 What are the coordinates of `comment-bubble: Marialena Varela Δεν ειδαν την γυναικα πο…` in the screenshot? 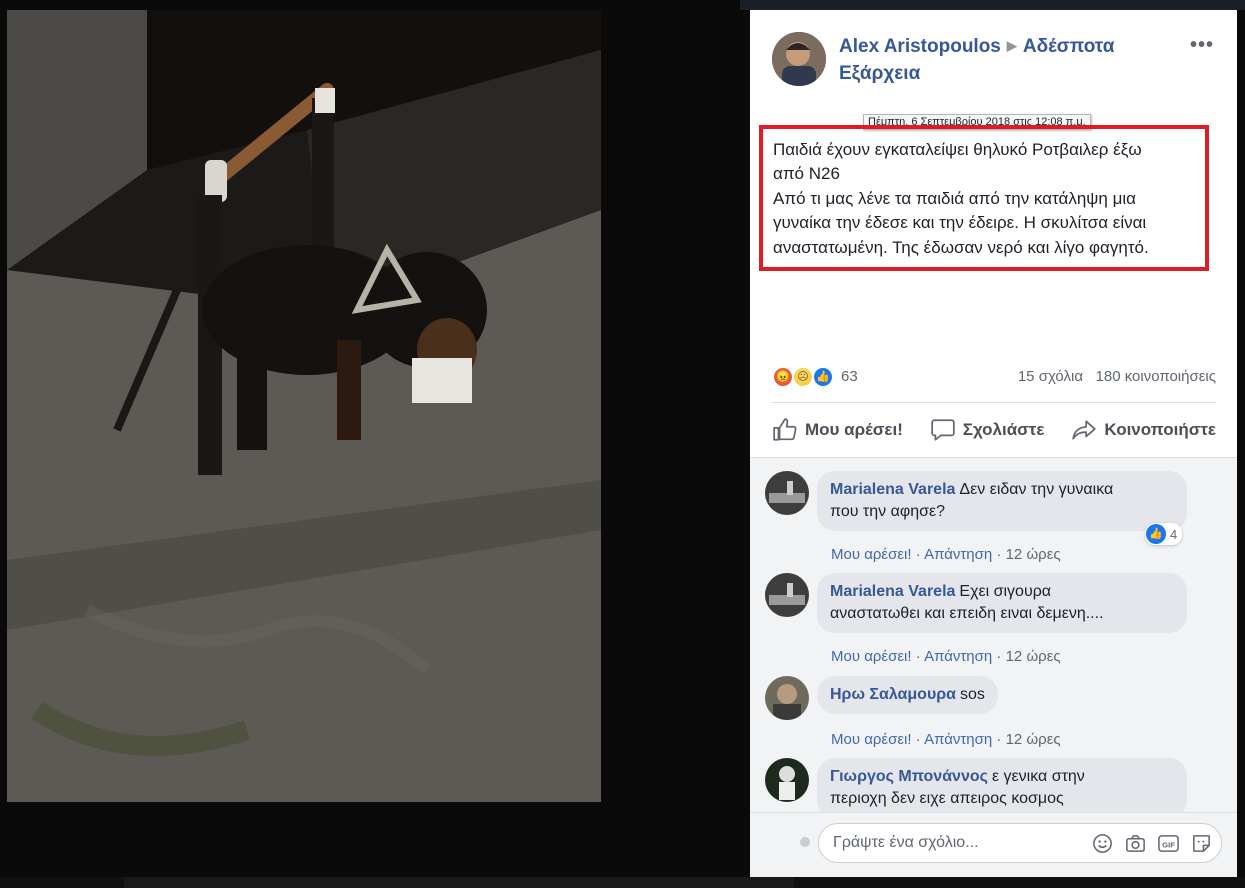 It's located at (1002, 501).